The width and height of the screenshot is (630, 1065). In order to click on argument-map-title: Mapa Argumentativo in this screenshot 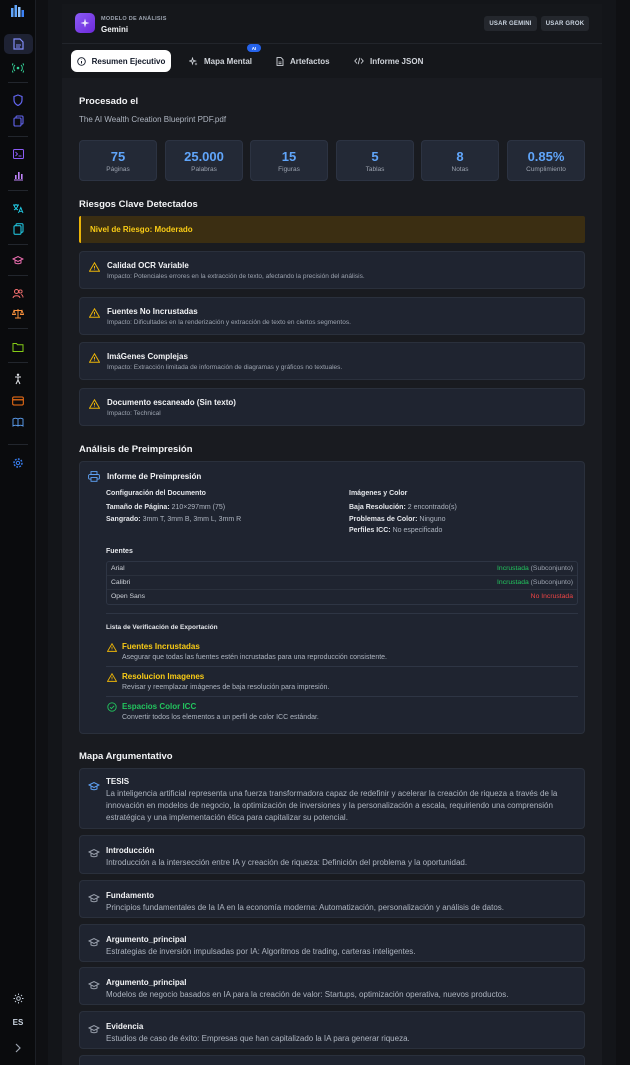, I will do `click(126, 756)`.